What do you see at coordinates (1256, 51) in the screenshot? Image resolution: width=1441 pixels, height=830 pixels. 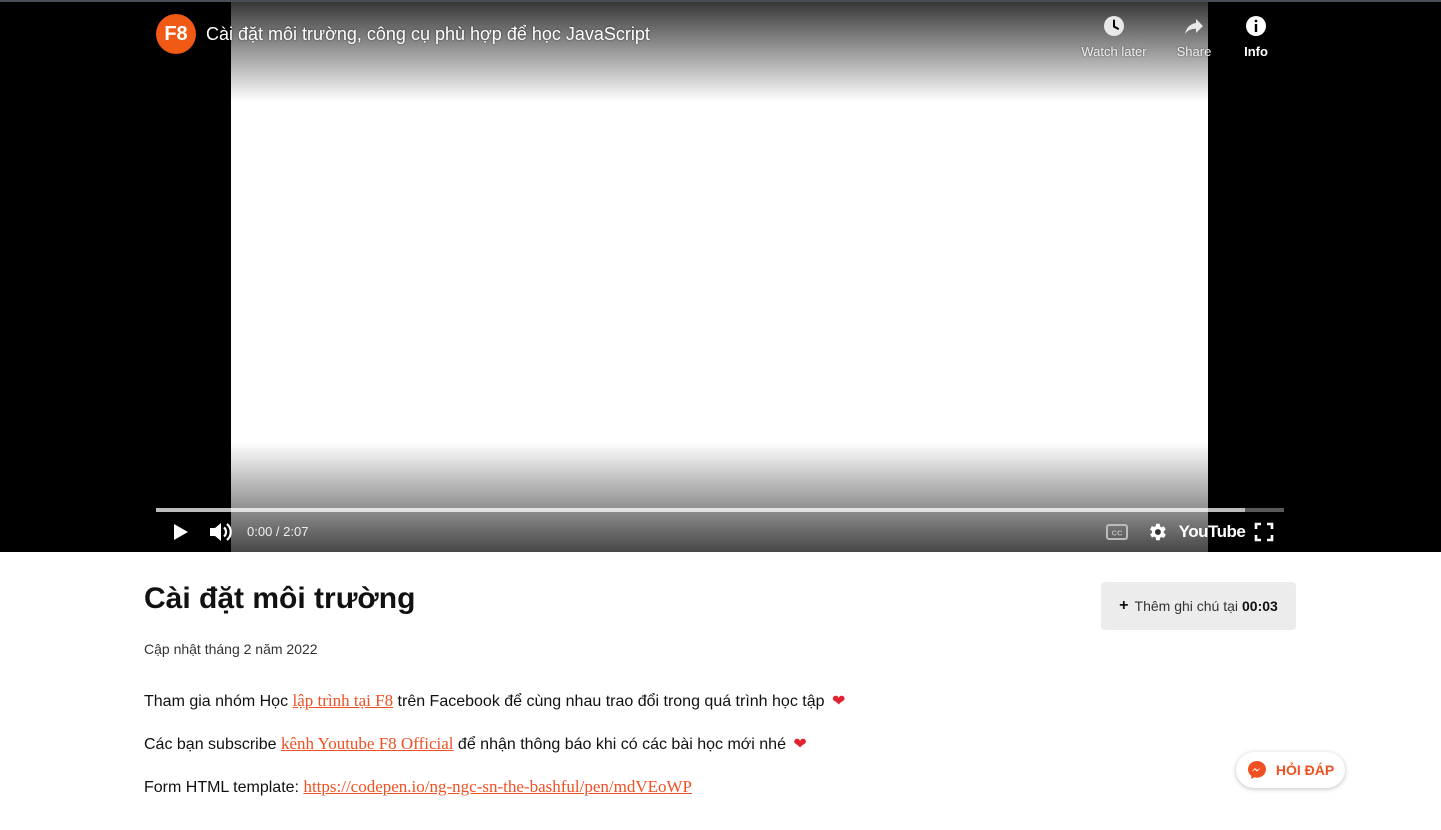 I see `info-label: Info` at bounding box center [1256, 51].